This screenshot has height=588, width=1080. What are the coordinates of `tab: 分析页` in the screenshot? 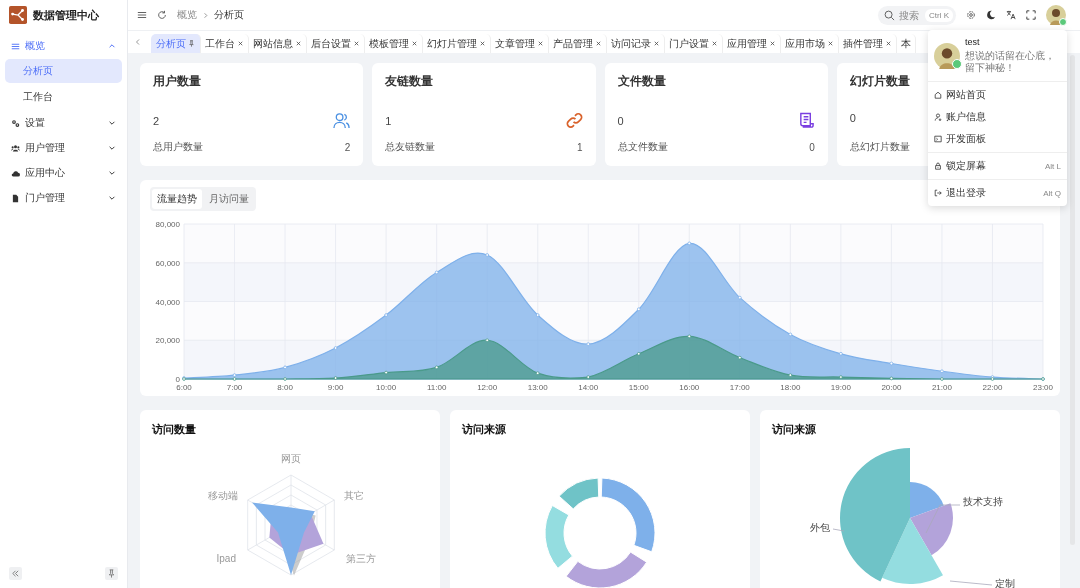 It's located at (176, 43).